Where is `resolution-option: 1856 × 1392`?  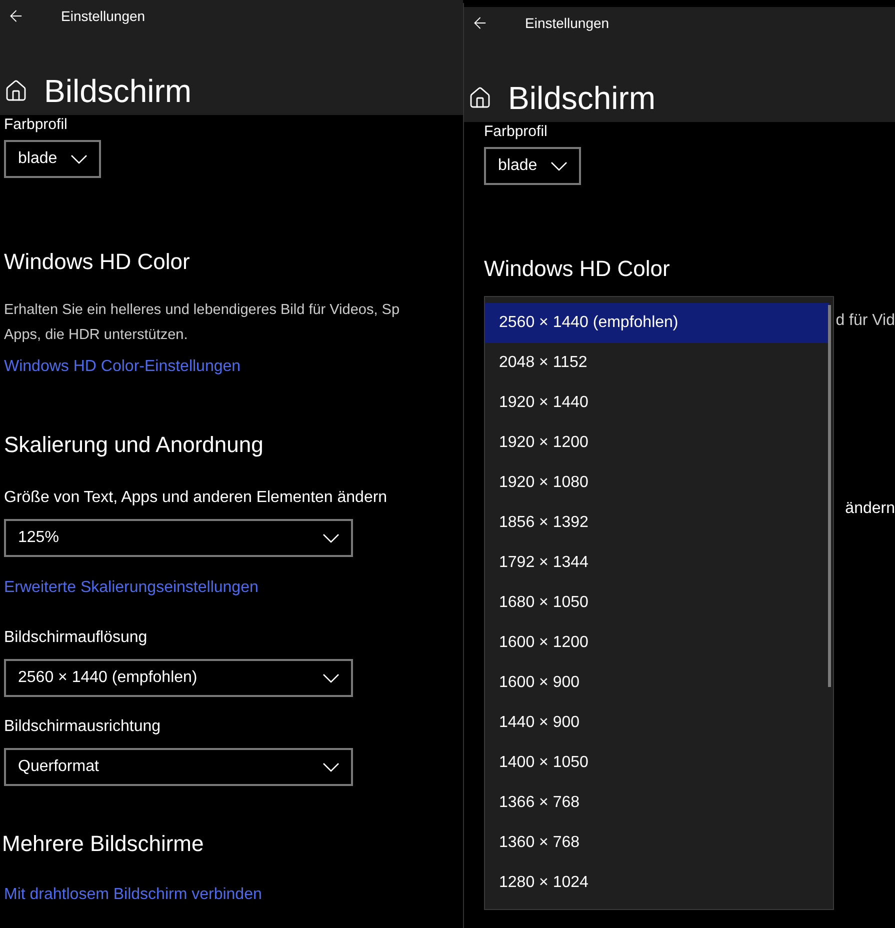 resolution-option: 1856 × 1392 is located at coordinates (657, 523).